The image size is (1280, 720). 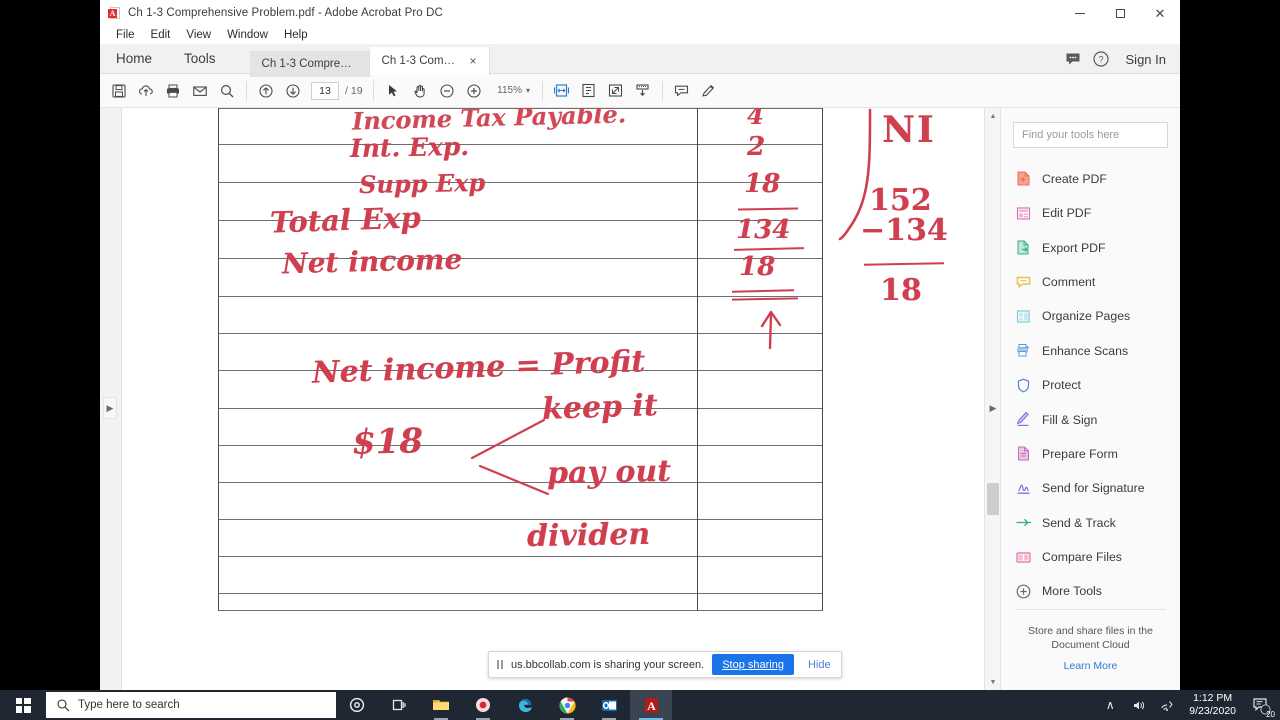 What do you see at coordinates (1090, 179) in the screenshot?
I see `tool-item-create-pdf: Create PDF` at bounding box center [1090, 179].